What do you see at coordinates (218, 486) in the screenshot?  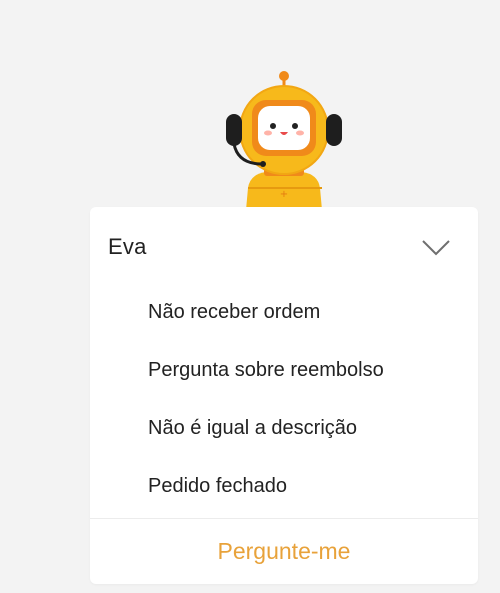 I see `menu-item-label: Pedido fechado` at bounding box center [218, 486].